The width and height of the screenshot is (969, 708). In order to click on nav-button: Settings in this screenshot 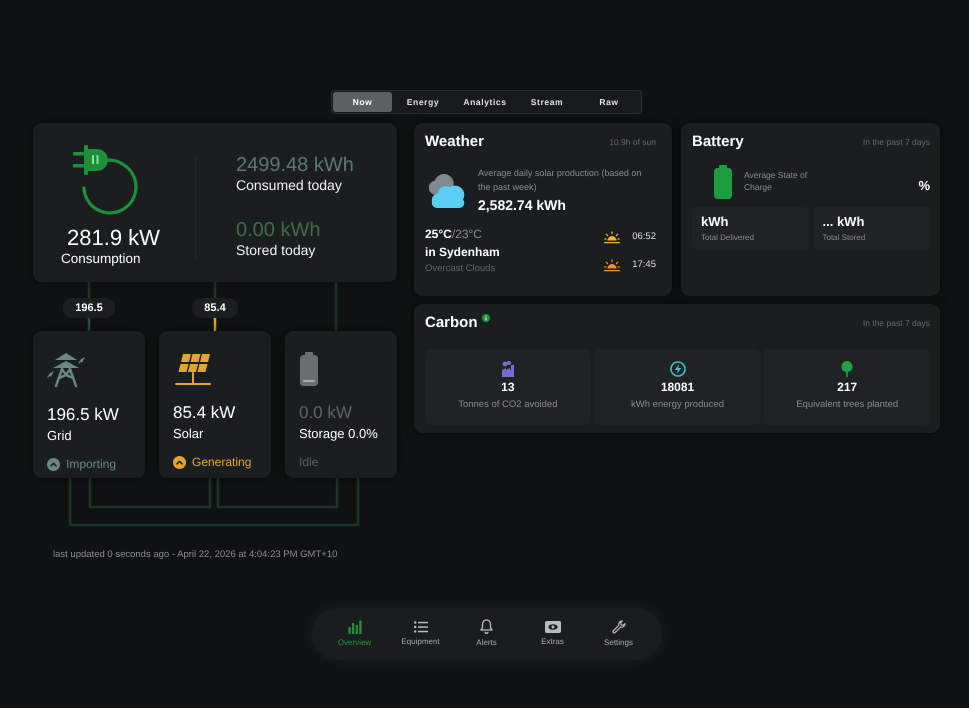, I will do `click(619, 634)`.